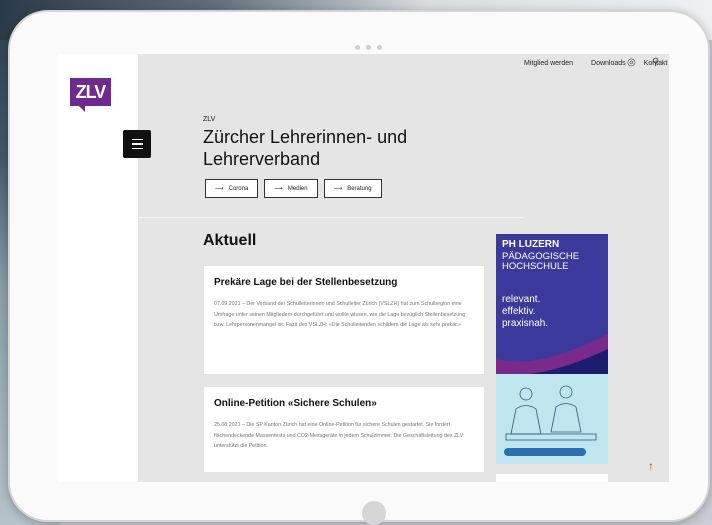  I want to click on site-title: Zürcher Lehrerinnen- und Lehrerverband, so click(305, 148).